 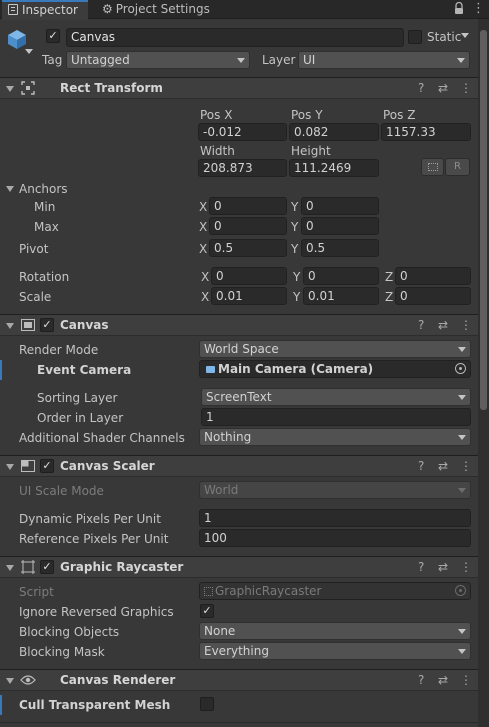 I want to click on anchor-max-label: Max, so click(x=46, y=227).